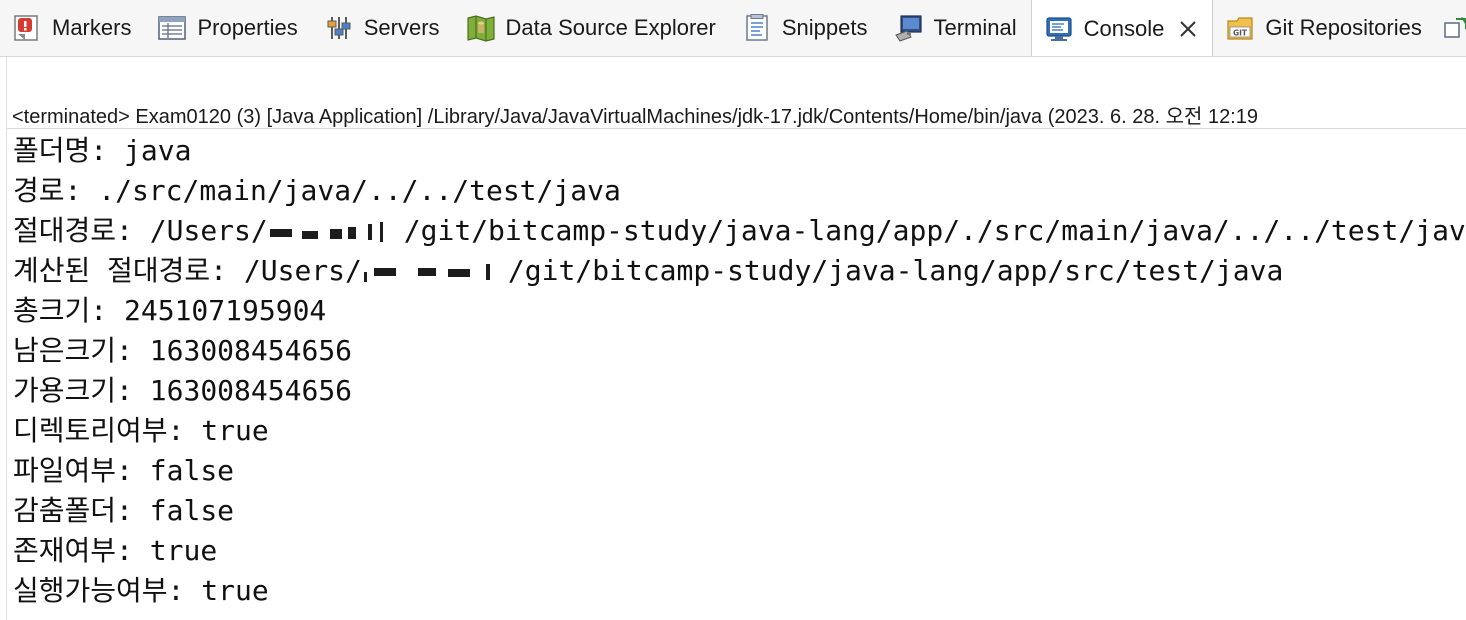  I want to click on output-line: 경로: ./src/main/java/../../test/java, so click(317, 190).